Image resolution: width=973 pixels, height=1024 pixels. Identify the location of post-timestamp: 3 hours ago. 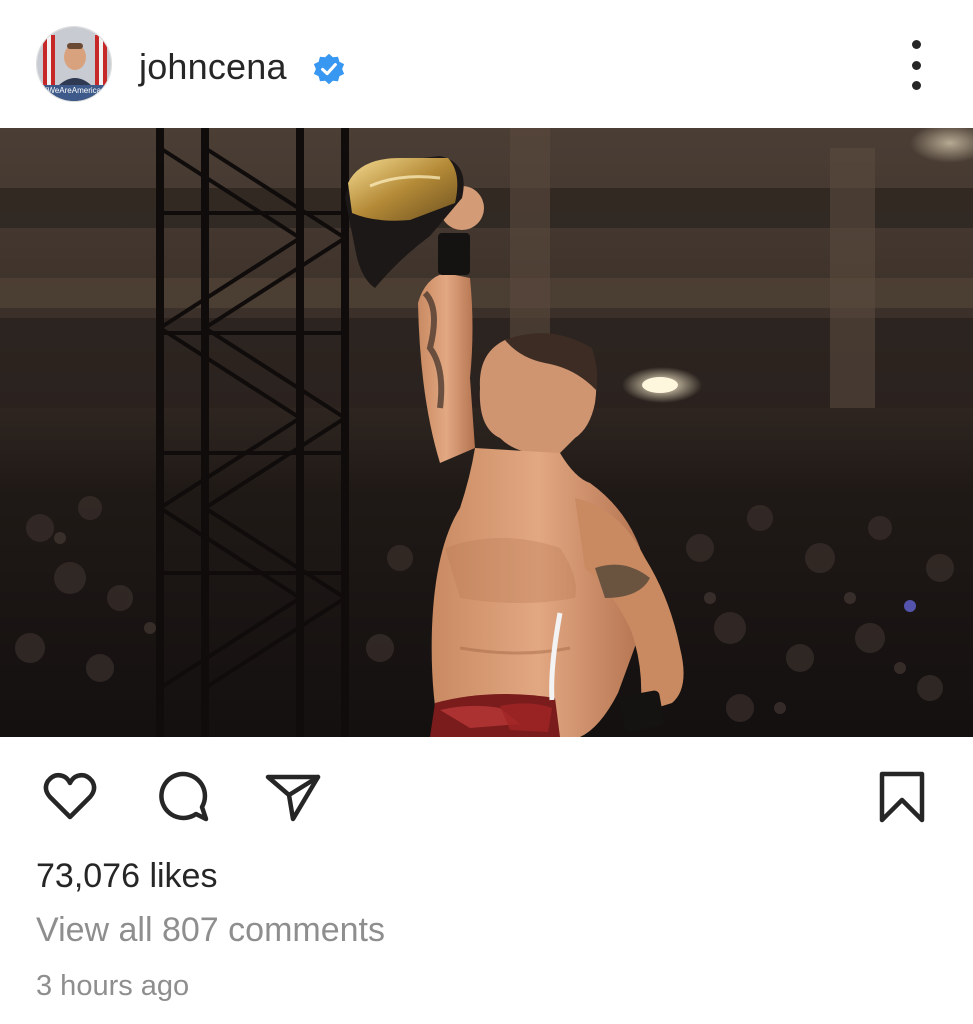
(113, 986).